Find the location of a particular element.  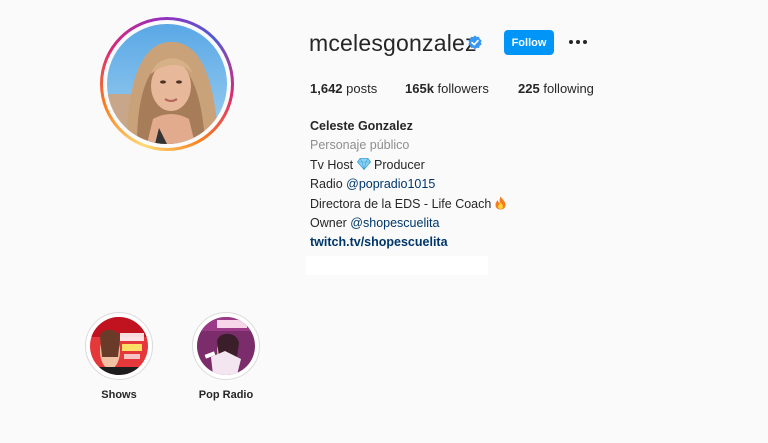

bio-text-producer: Producer is located at coordinates (397, 164).